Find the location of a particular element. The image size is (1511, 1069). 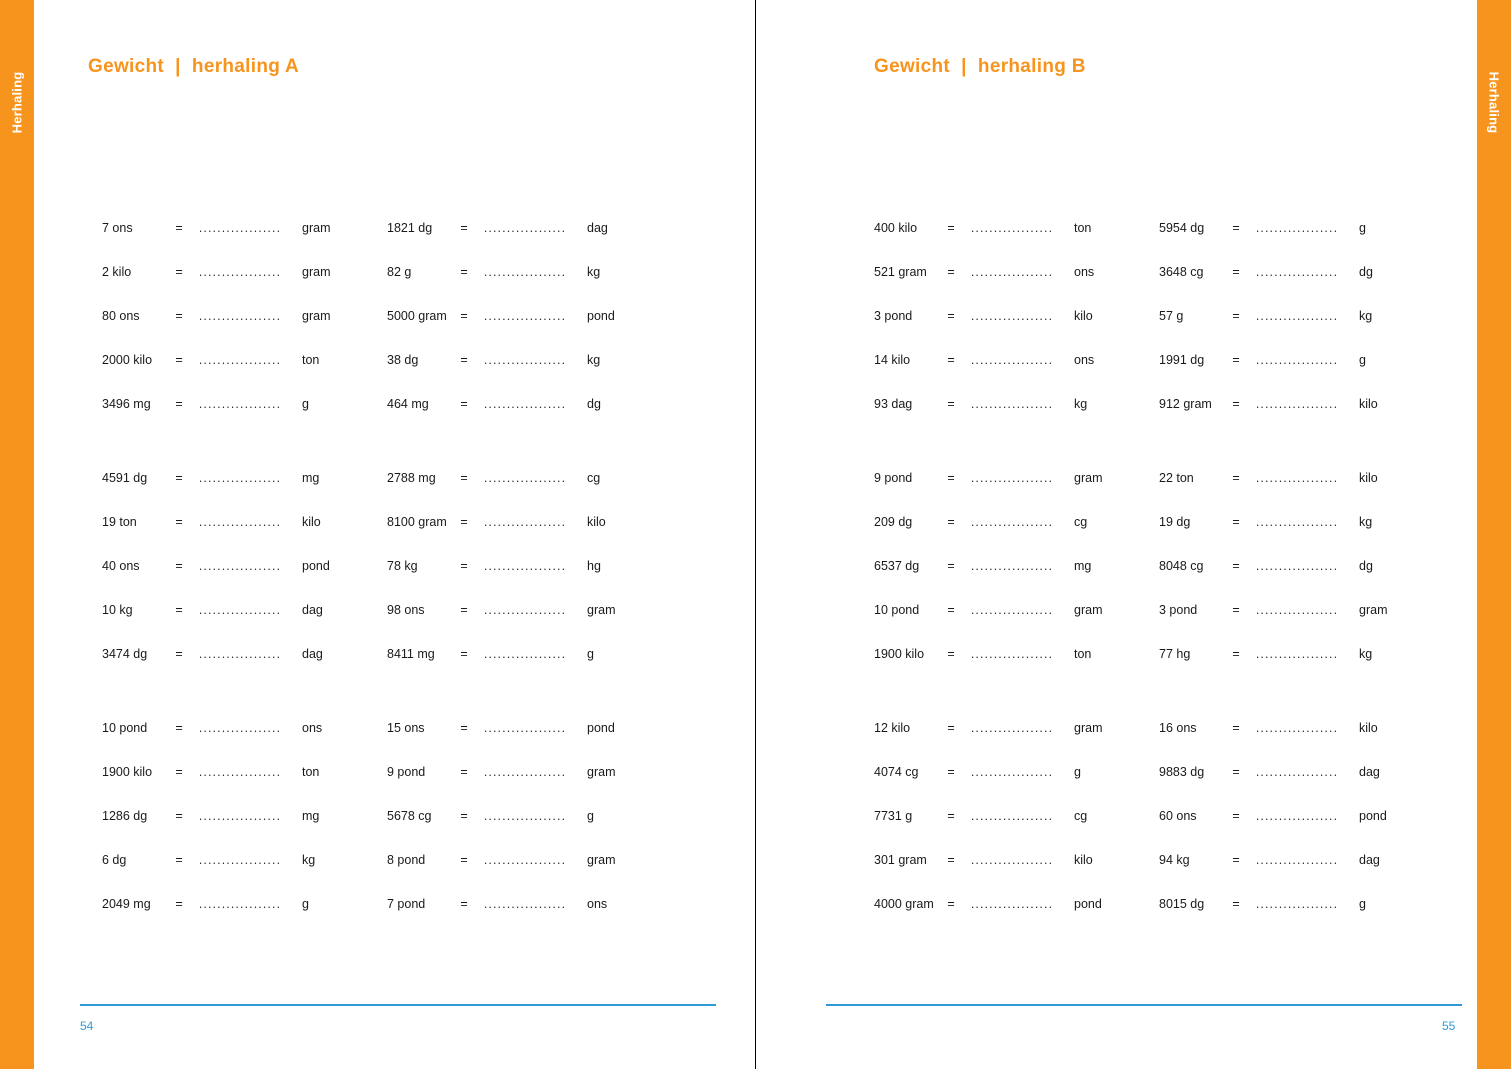

exercise-source-value: 301 gram is located at coordinates (900, 860).